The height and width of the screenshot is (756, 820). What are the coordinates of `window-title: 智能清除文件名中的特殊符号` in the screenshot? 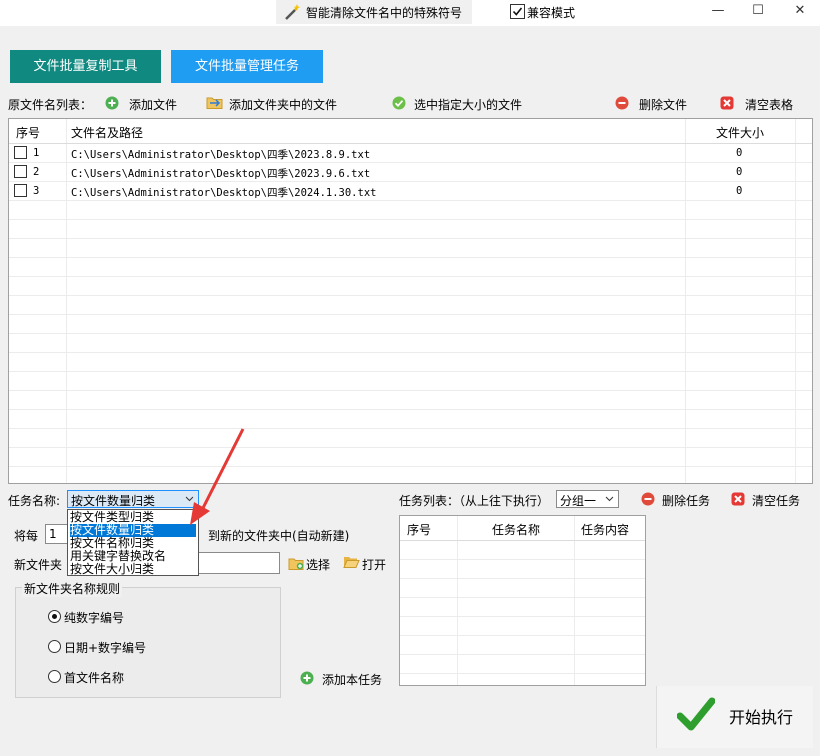 It's located at (384, 13).